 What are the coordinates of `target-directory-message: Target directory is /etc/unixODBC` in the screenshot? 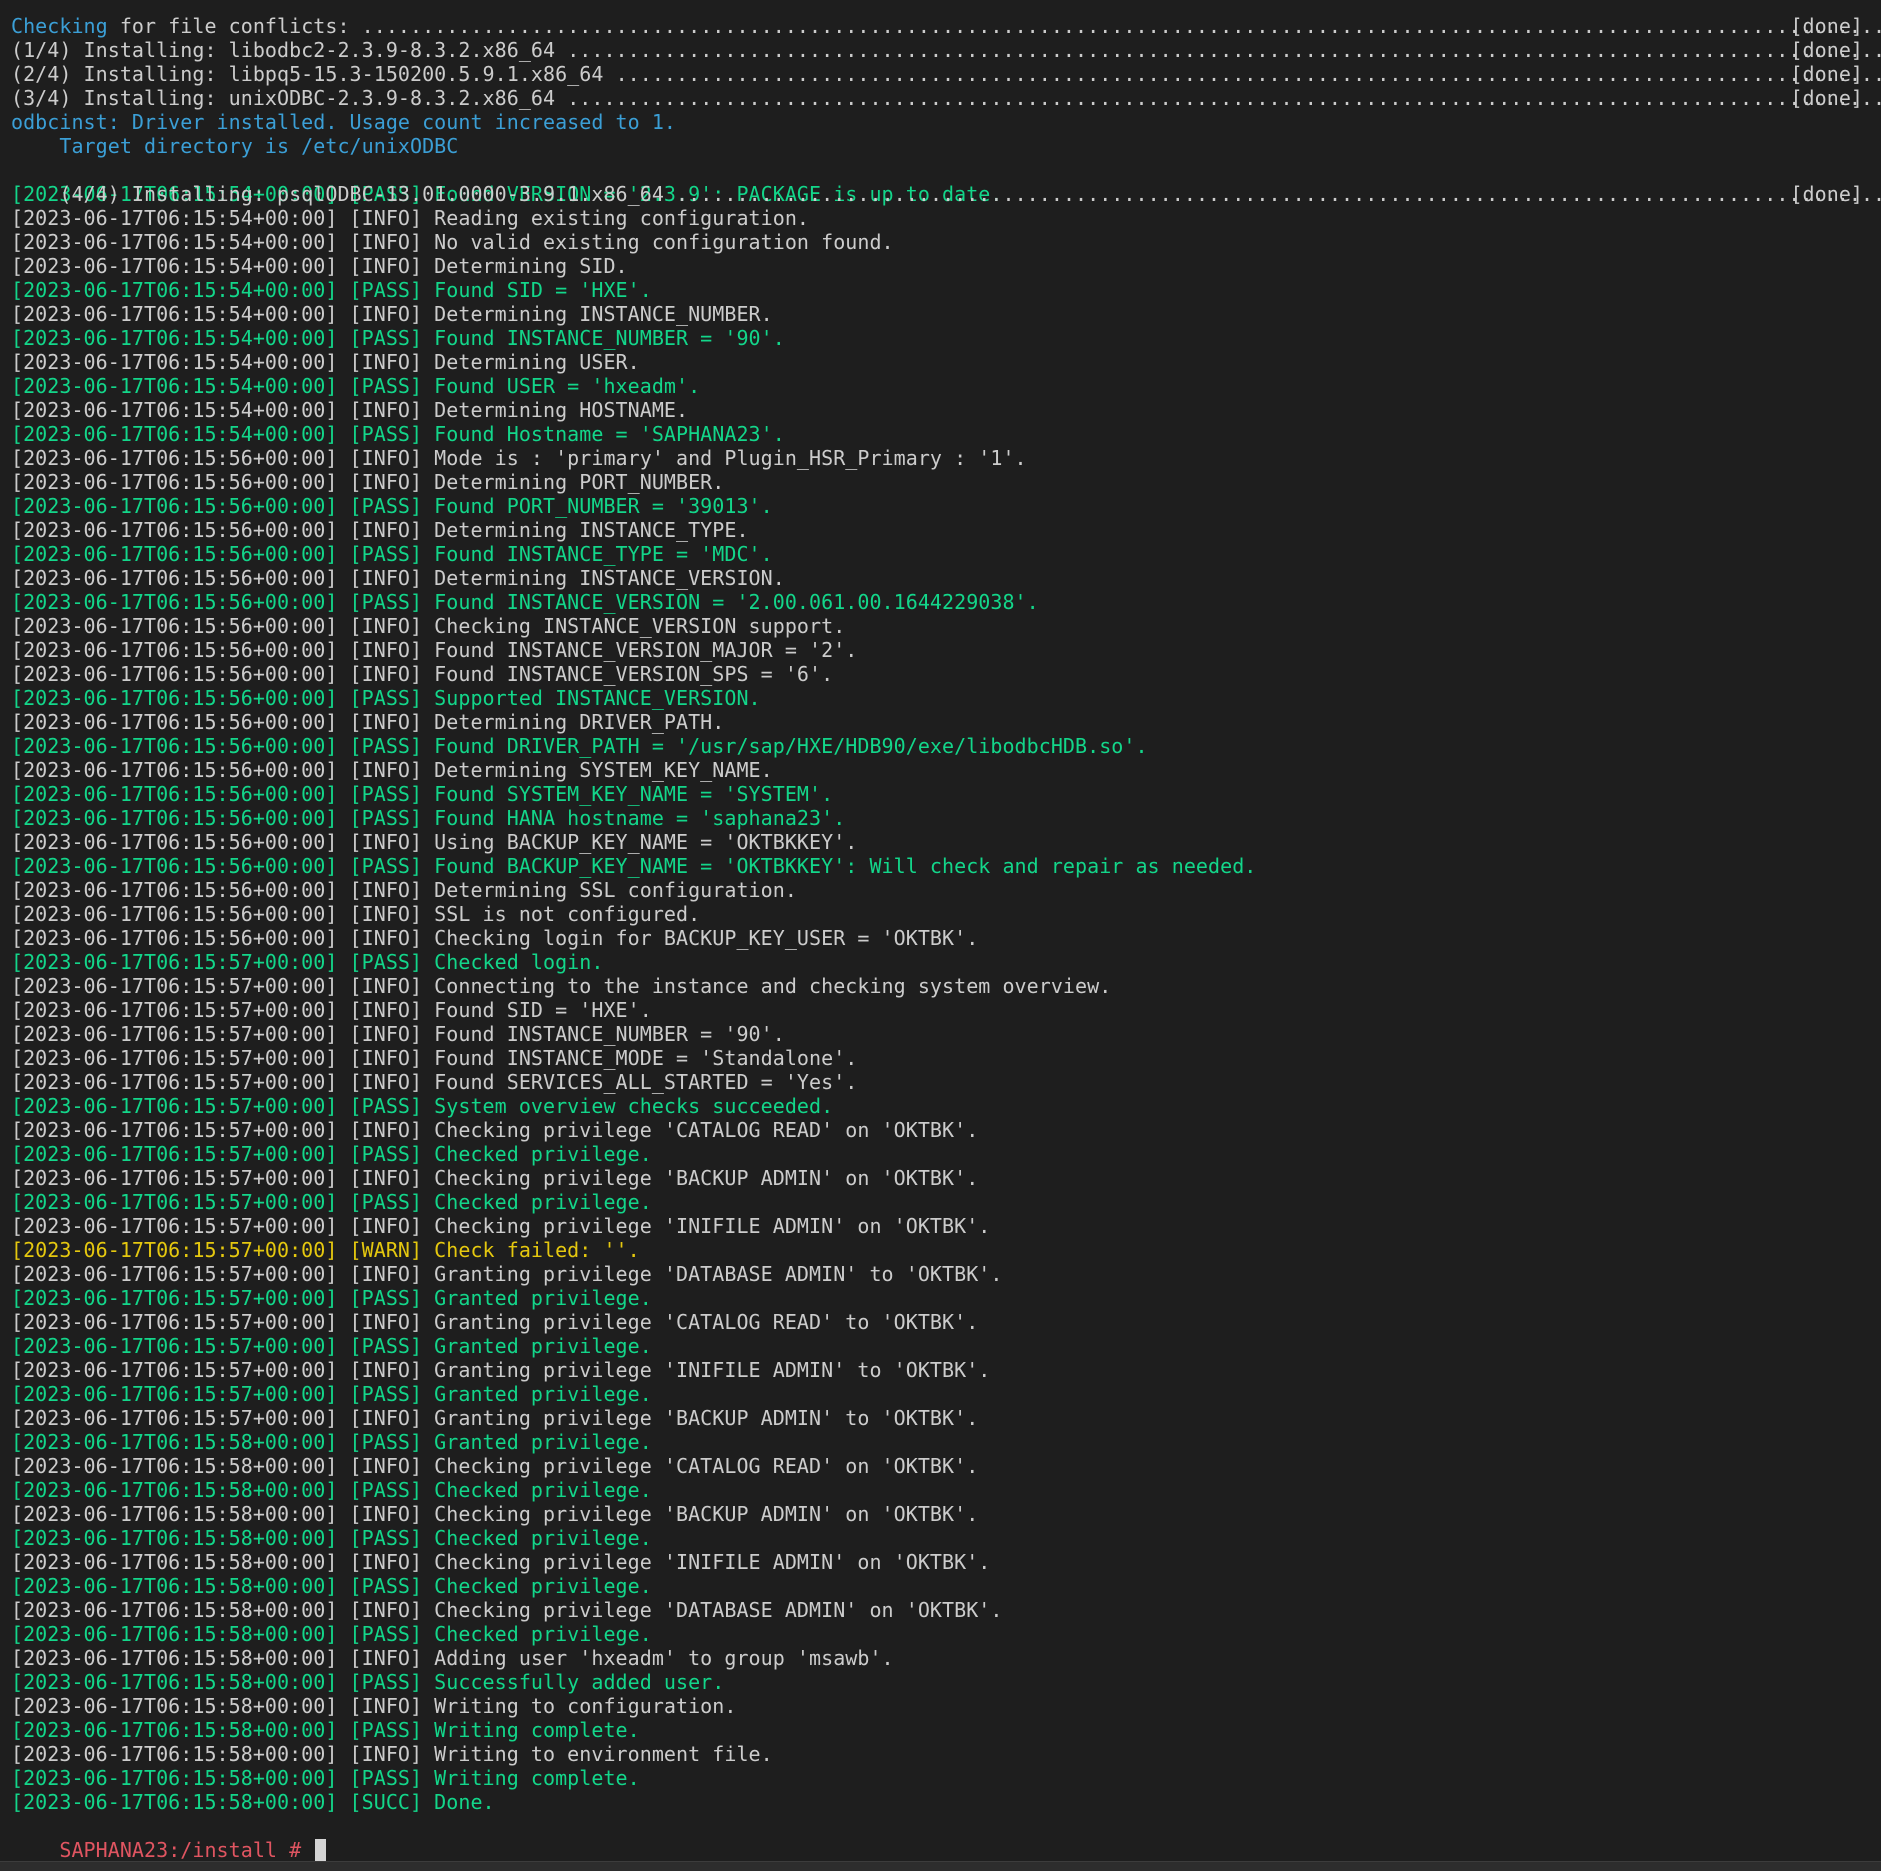 It's located at (235, 146).